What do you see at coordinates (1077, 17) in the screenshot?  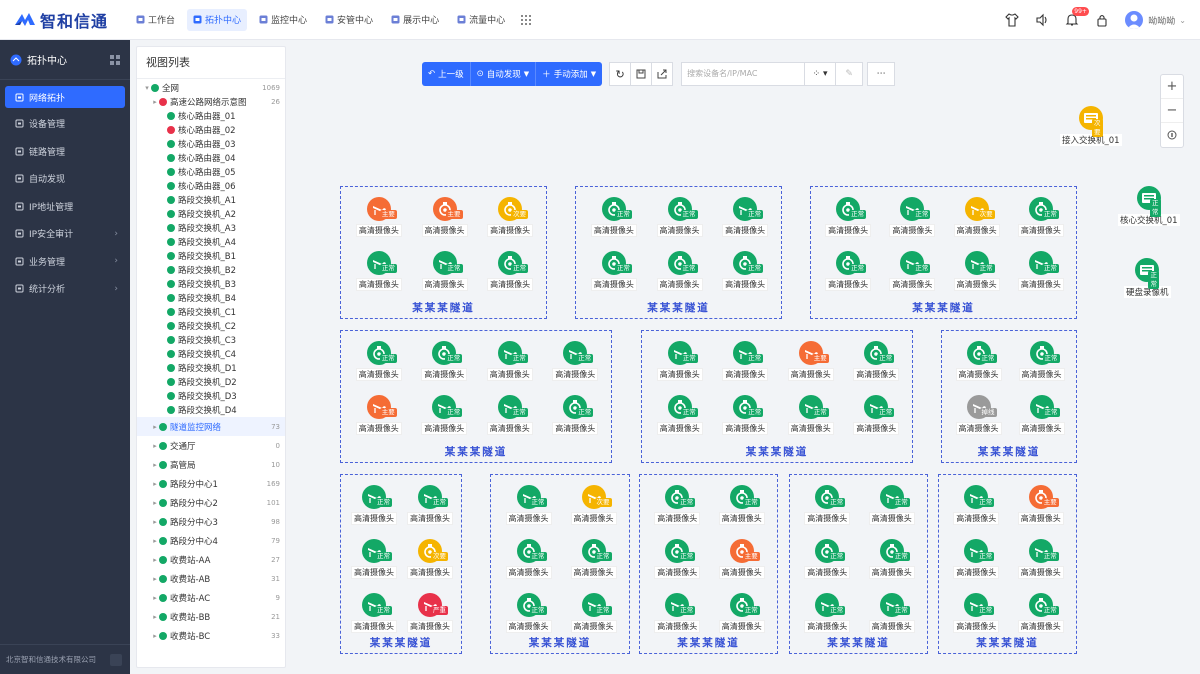 I see `notification-bell: 99+` at bounding box center [1077, 17].